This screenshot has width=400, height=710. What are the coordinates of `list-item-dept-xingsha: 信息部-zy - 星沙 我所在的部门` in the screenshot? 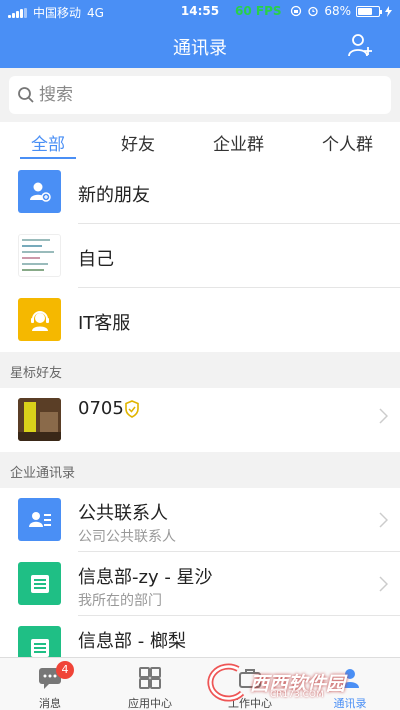 It's located at (200, 584).